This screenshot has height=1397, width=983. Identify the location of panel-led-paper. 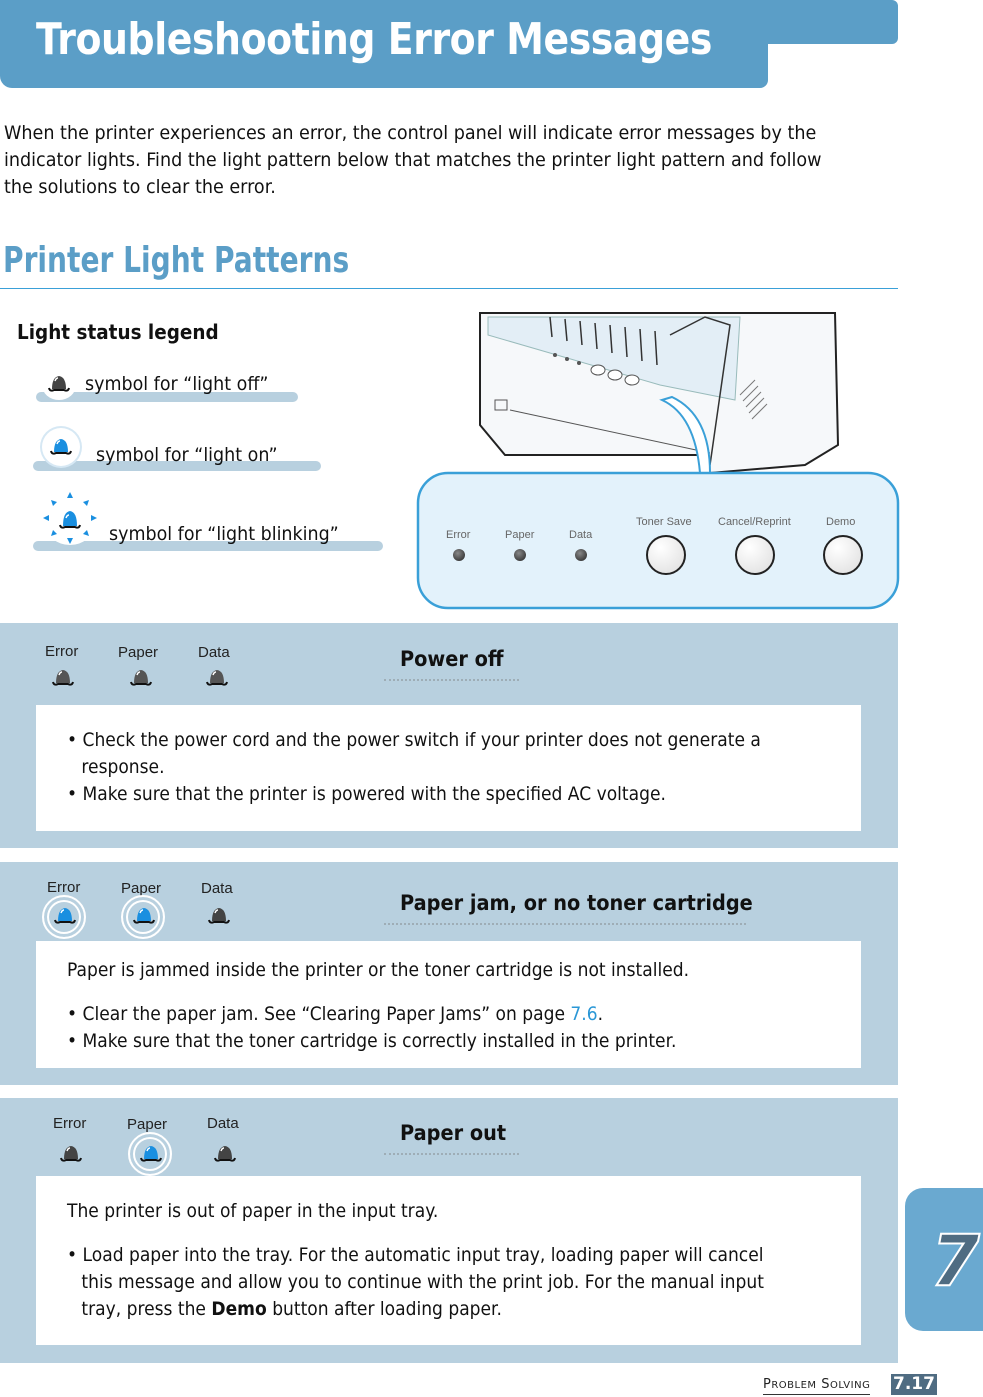
(520, 555).